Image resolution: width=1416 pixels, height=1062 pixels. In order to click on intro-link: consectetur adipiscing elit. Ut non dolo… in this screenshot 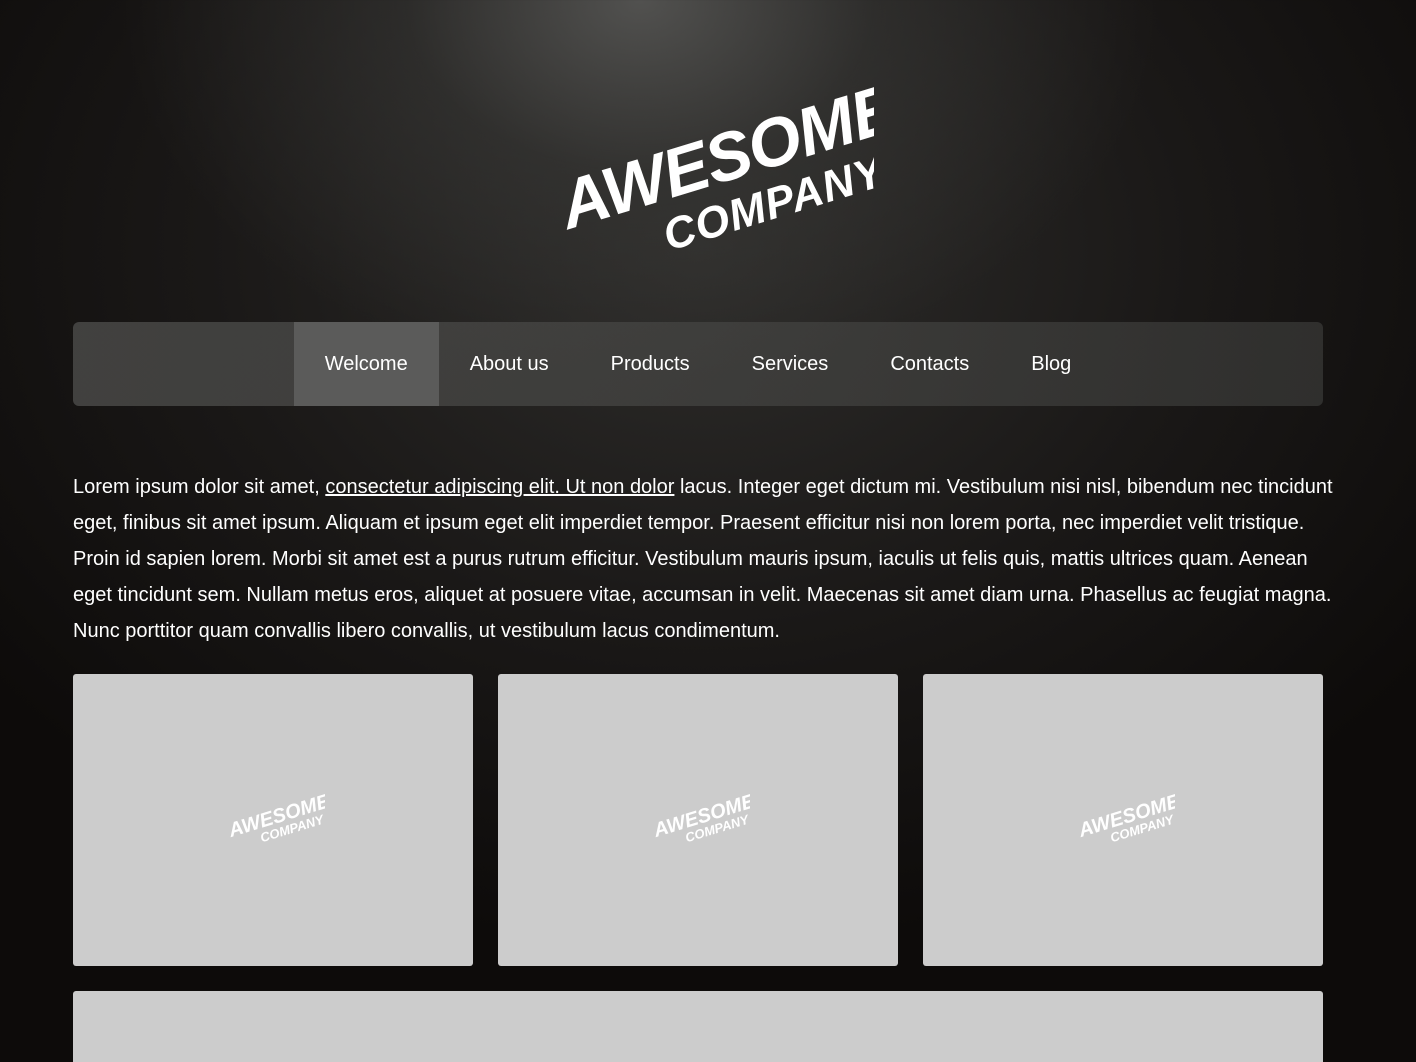, I will do `click(499, 487)`.